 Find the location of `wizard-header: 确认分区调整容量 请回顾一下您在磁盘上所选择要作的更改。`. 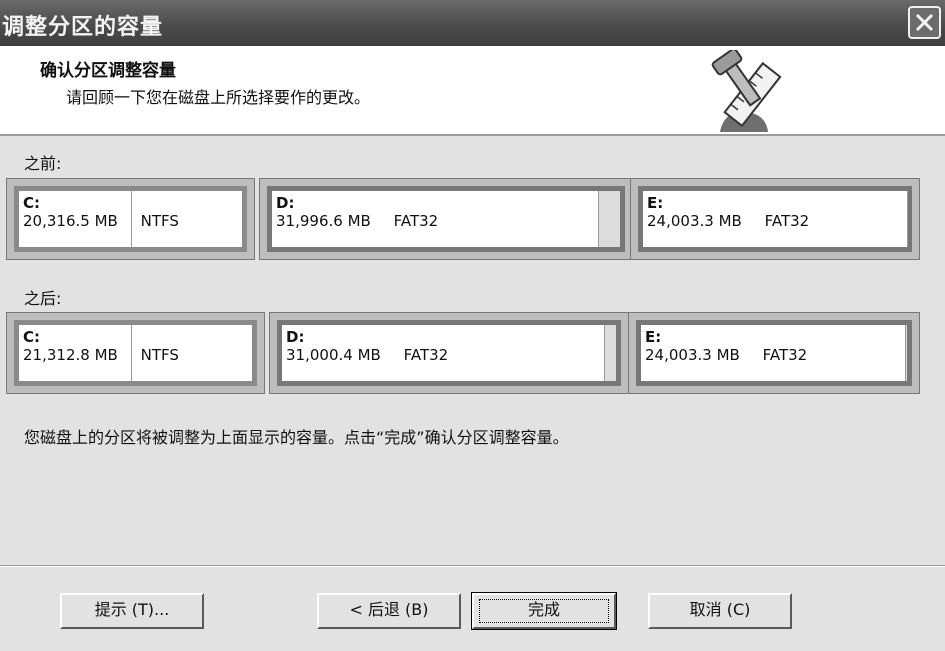

wizard-header: 确认分区调整容量 请回顾一下您在磁盘上所选择要作的更改。 is located at coordinates (472, 91).